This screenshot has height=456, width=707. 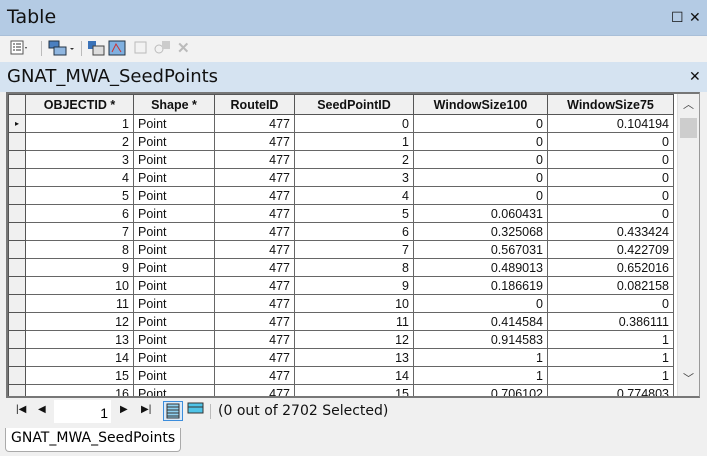 I want to click on table-cell: 0.386111, so click(x=610, y=321).